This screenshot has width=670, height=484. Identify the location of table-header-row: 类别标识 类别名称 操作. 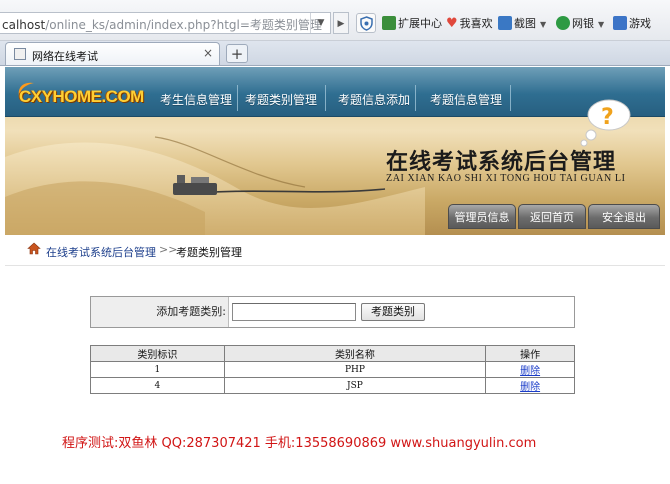
(332, 353).